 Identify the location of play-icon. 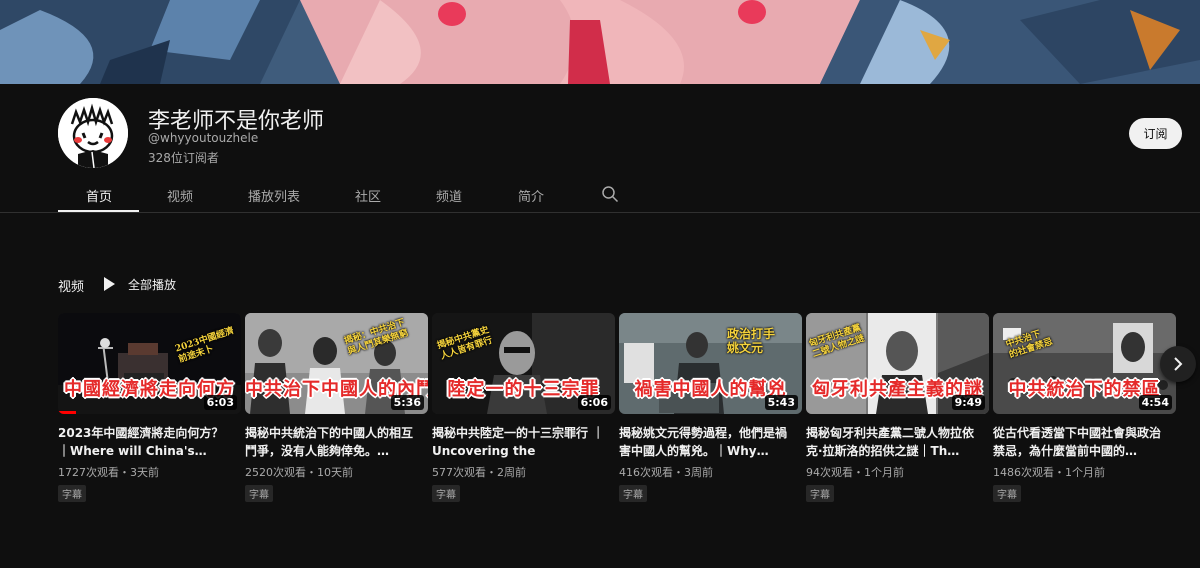
(109, 284).